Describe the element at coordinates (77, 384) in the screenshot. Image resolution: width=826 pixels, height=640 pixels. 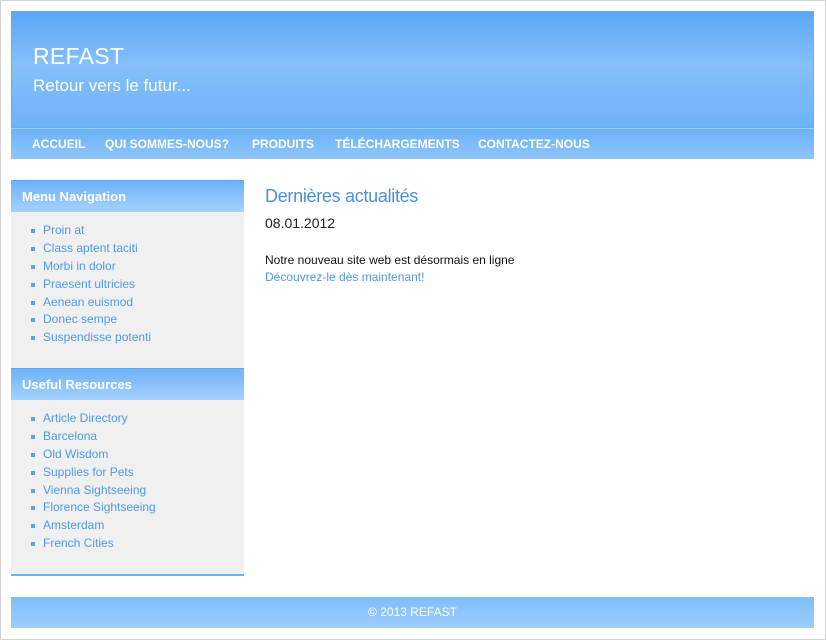
I see `sidebar-heading-label: Useful Resources` at that location.